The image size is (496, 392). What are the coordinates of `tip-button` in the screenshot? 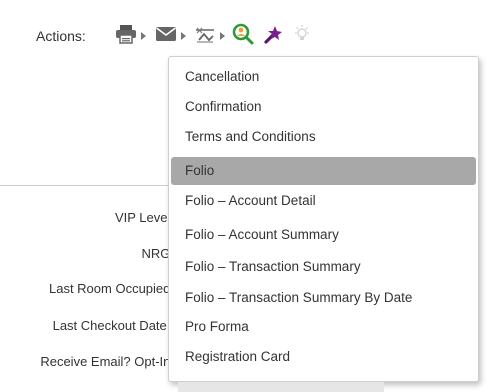 It's located at (302, 34).